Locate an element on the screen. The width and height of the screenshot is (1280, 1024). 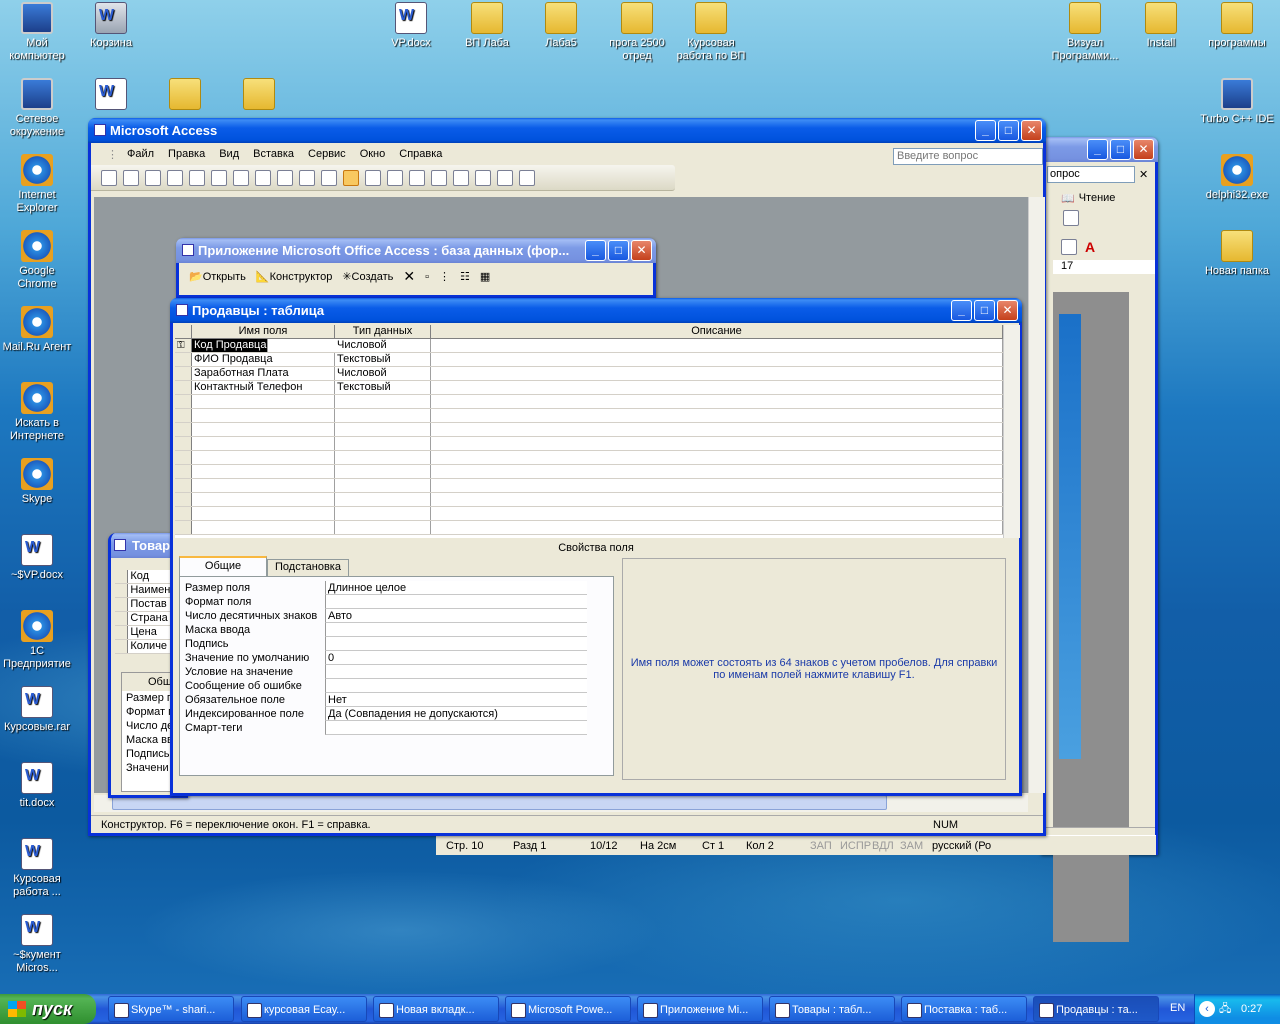
property-row: Подпись is located at coordinates (396, 644).